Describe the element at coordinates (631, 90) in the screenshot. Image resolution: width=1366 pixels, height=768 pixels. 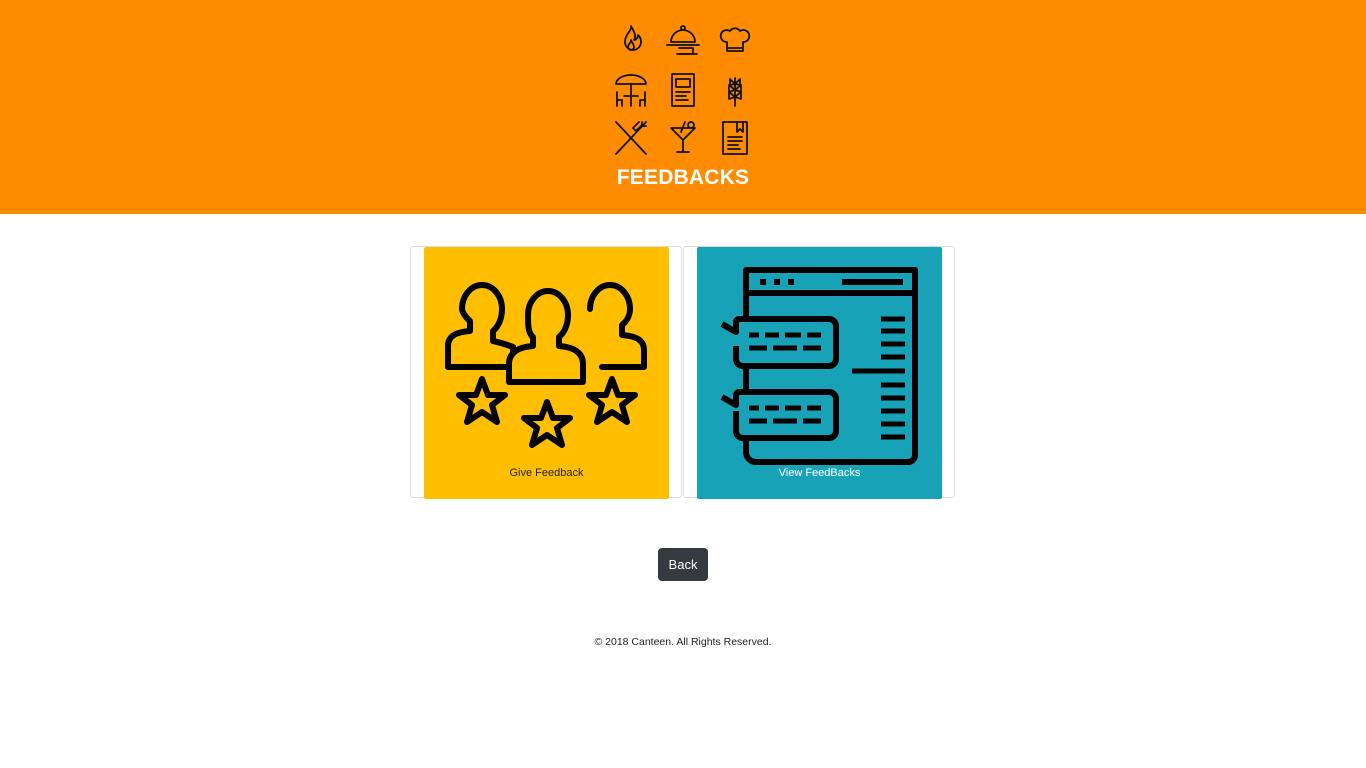
I see `umbrella-table-icon` at that location.